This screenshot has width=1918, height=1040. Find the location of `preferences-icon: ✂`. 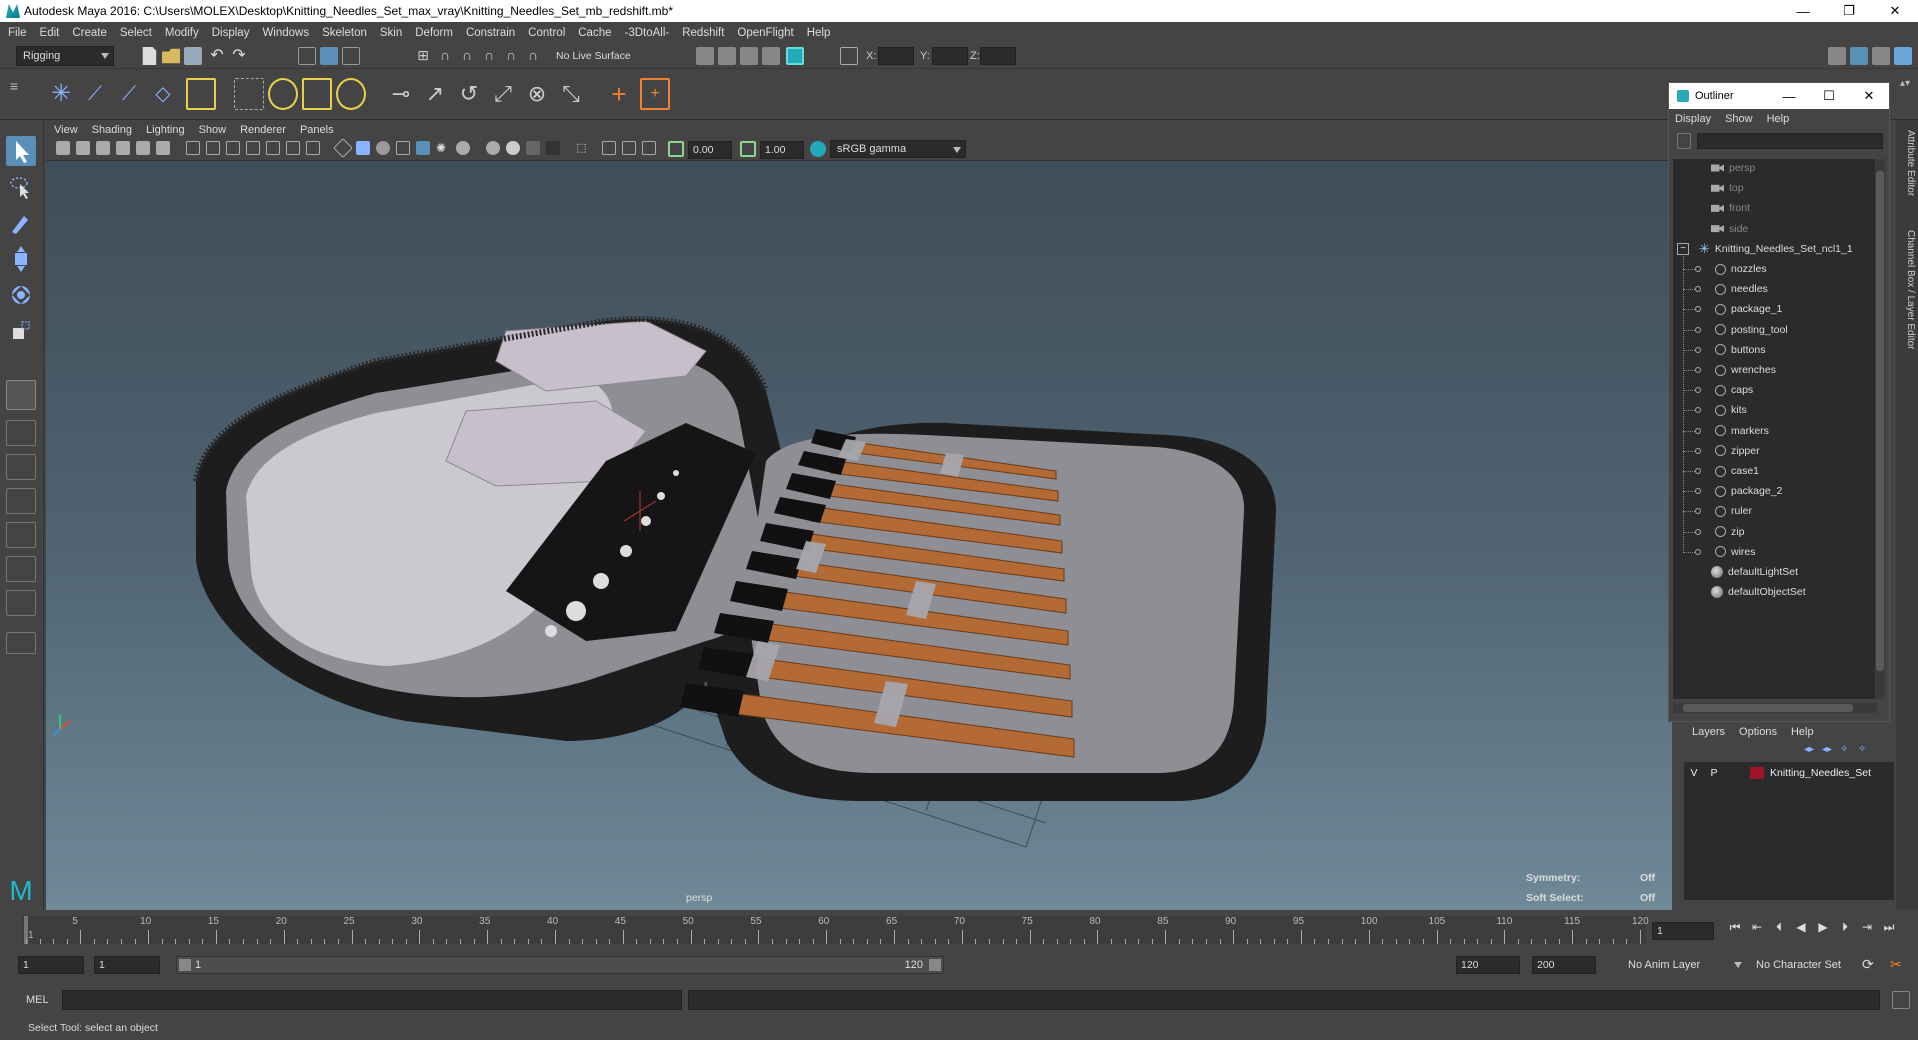

preferences-icon: ✂ is located at coordinates (1899, 965).